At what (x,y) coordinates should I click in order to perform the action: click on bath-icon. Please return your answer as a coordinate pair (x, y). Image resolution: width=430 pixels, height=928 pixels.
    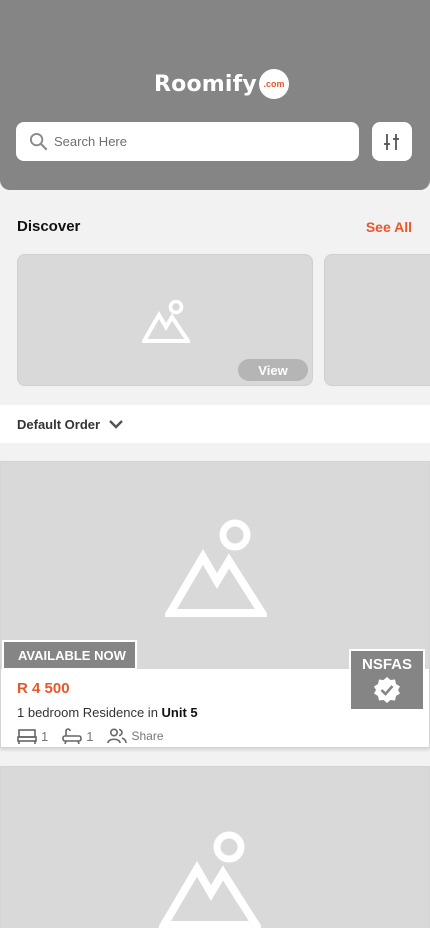
    Looking at the image, I should click on (72, 736).